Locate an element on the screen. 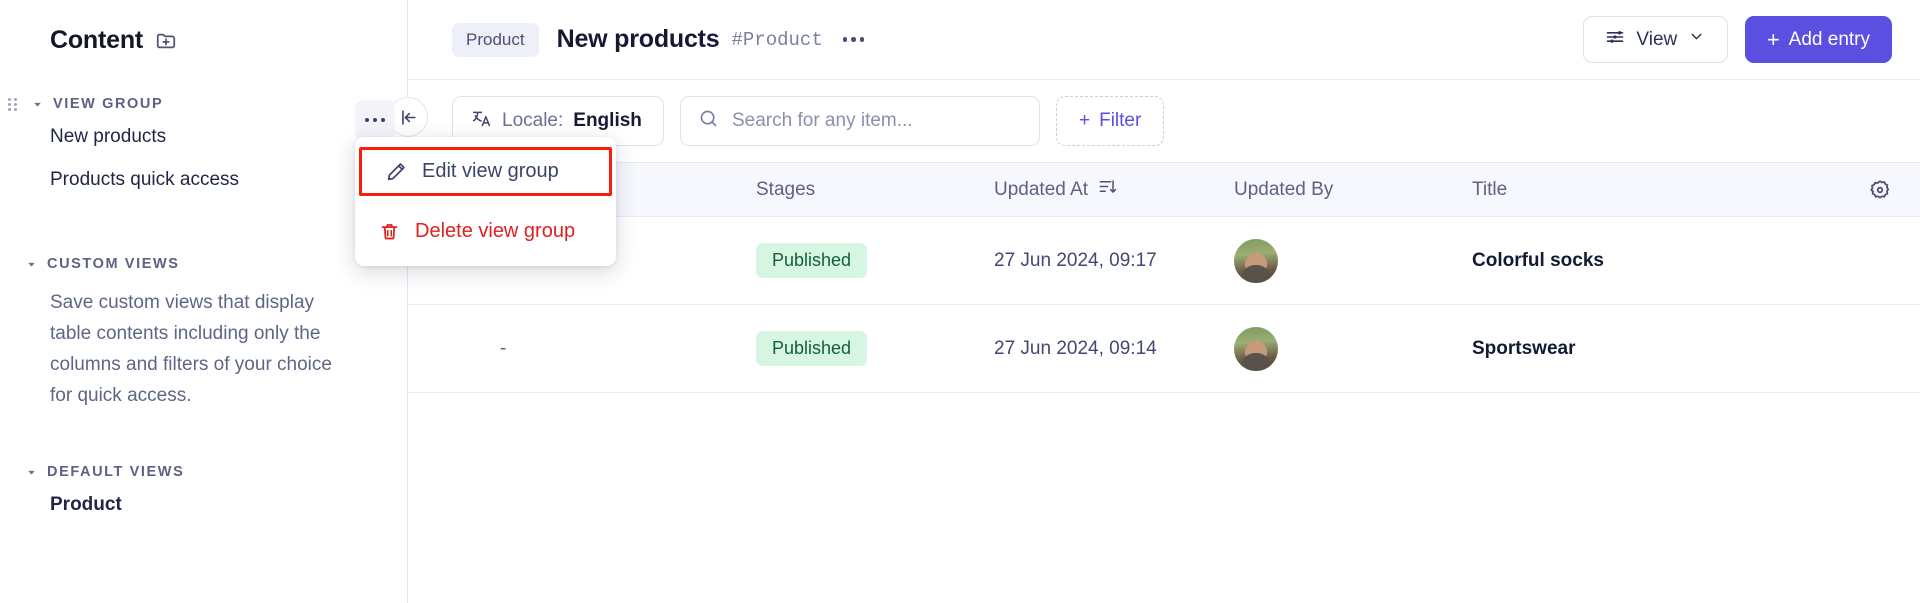 The image size is (1920, 603). row-updated-at-cell: 27 Jun 2024, 09:14 is located at coordinates (1075, 348).